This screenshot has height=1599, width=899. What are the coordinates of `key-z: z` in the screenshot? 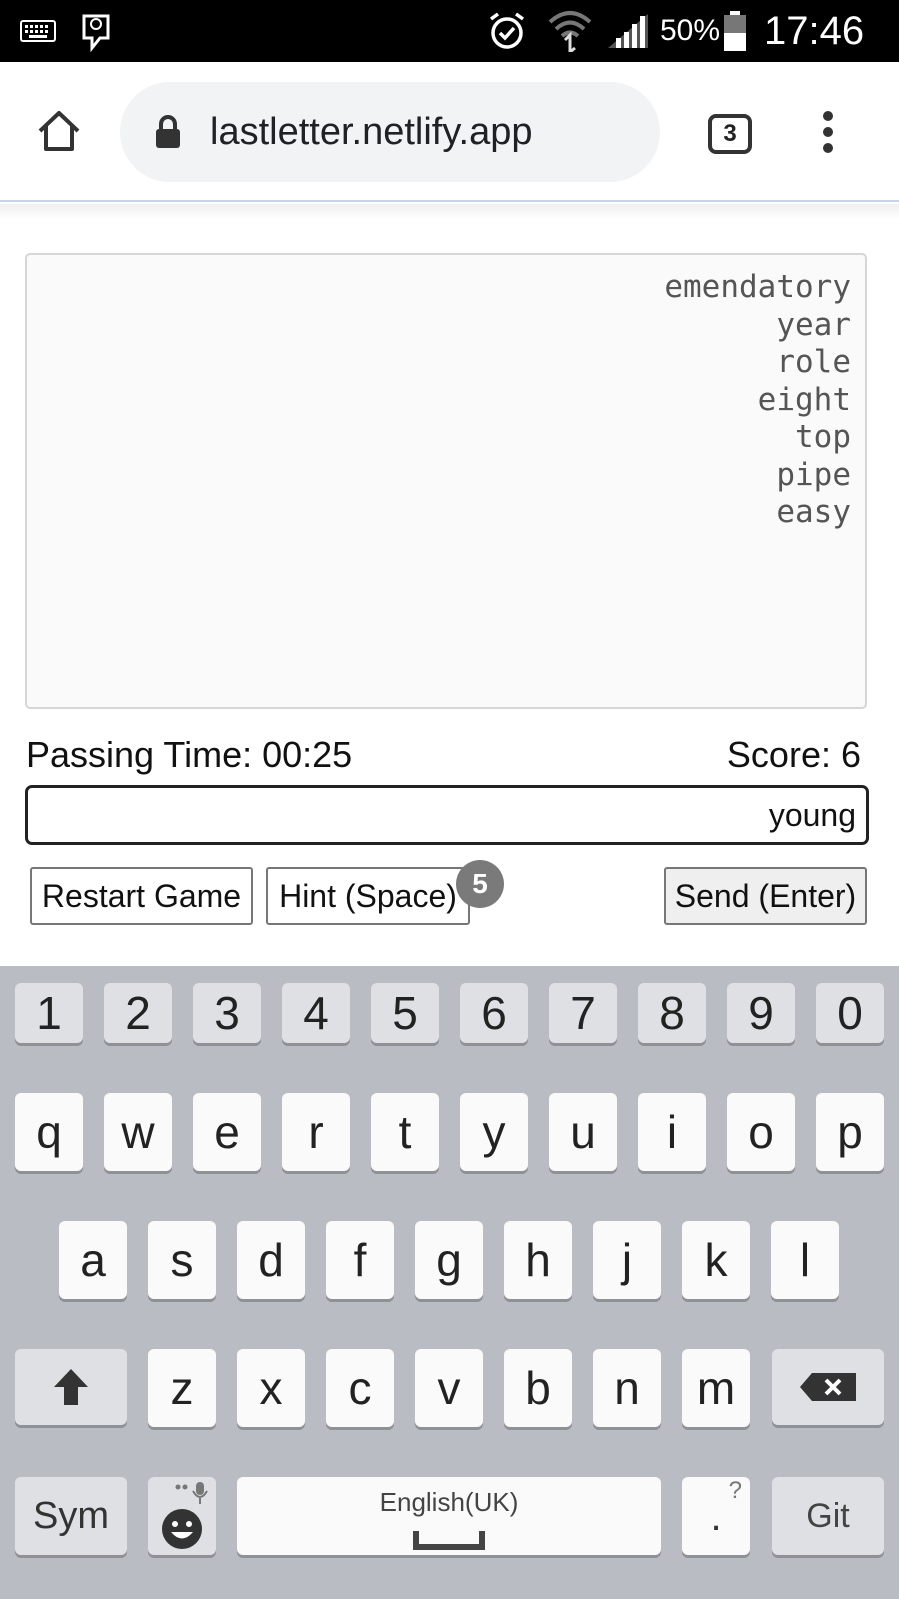 It's located at (182, 1388).